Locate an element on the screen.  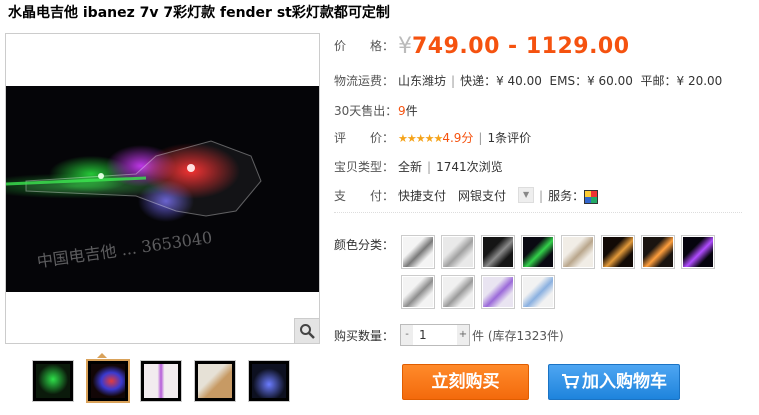
color-label: 颜色分类： is located at coordinates (364, 244).